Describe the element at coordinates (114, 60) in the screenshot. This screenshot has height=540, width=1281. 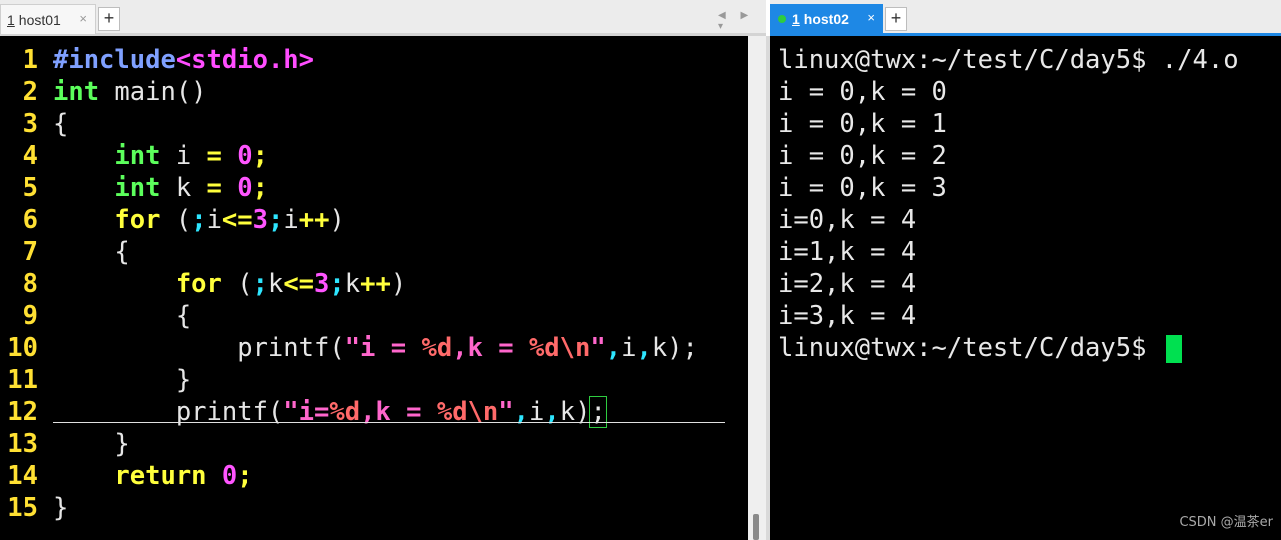
I see `code-token: #include` at that location.